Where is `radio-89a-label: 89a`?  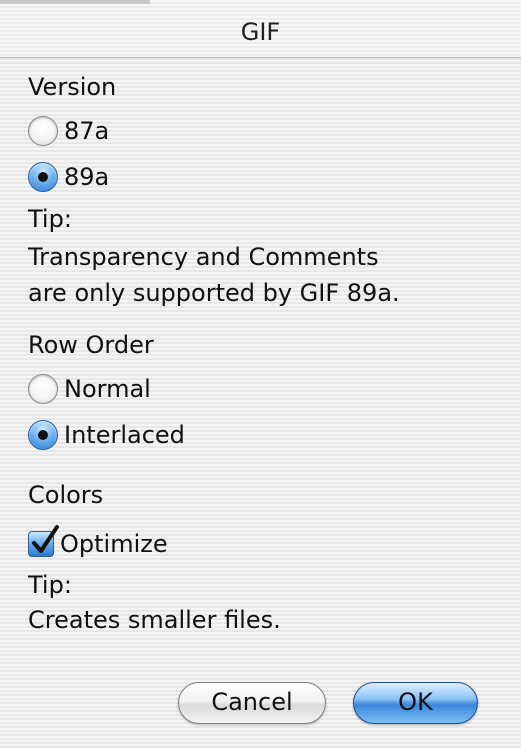
radio-89a-label: 89a is located at coordinates (87, 177).